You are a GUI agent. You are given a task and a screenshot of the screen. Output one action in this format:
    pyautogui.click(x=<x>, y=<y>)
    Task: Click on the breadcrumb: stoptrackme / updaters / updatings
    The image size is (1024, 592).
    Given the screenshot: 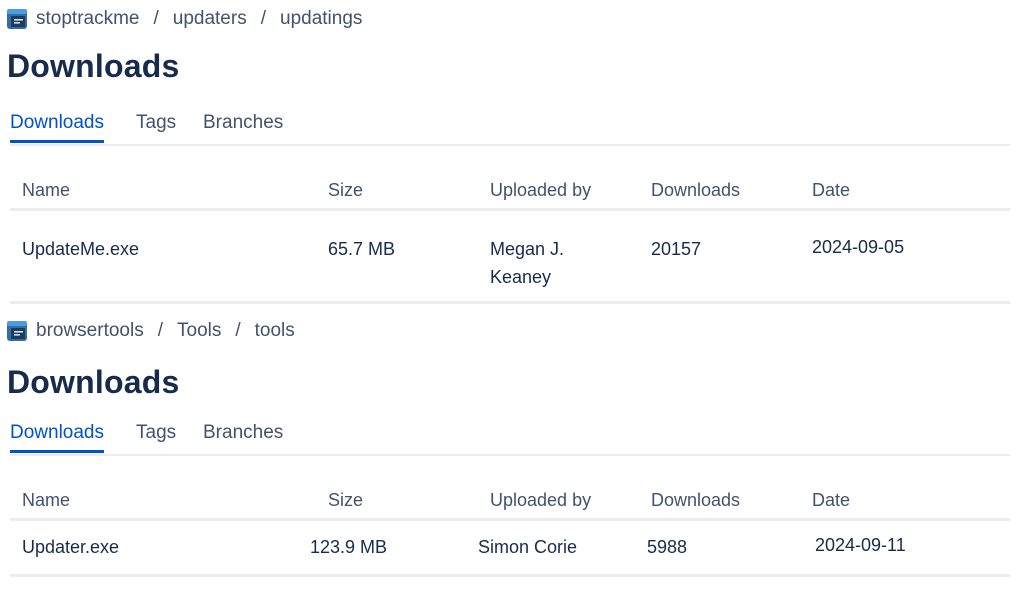 What is the action you would take?
    pyautogui.click(x=184, y=19)
    